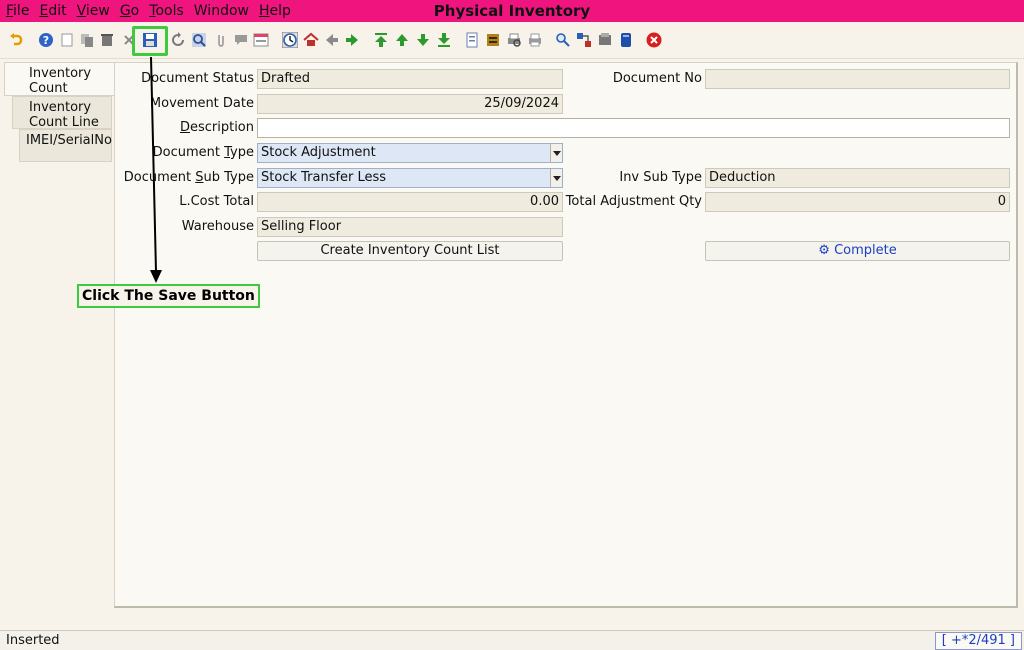 The width and height of the screenshot is (1024, 650). I want to click on undo-icon, so click(16, 40).